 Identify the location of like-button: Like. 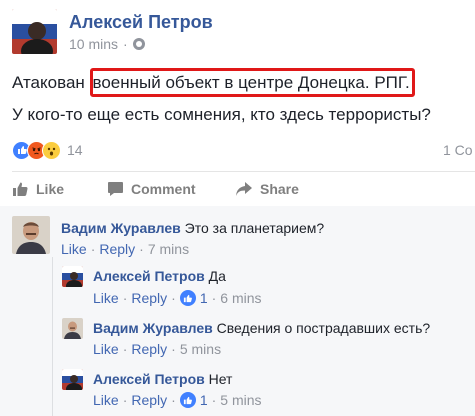
(38, 189).